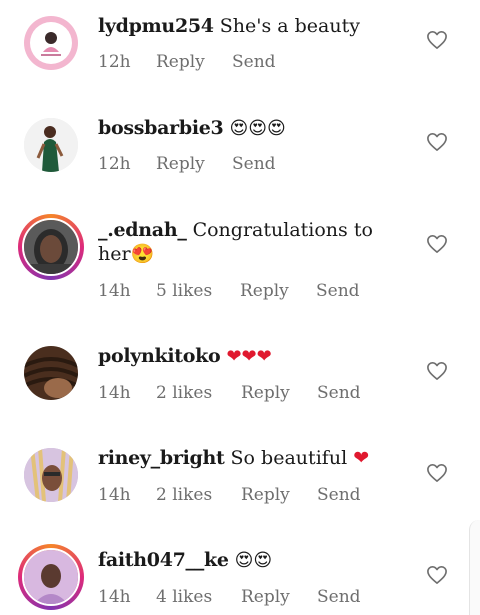 This screenshot has height=615, width=480. What do you see at coordinates (156, 26) in the screenshot?
I see `comment-username: lydpmu254` at bounding box center [156, 26].